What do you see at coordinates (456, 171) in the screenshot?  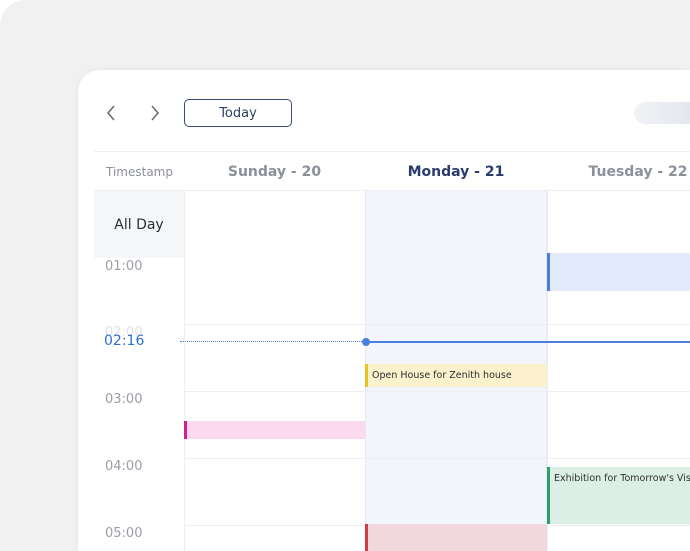 I see `day-header-monday: Monday - 21` at bounding box center [456, 171].